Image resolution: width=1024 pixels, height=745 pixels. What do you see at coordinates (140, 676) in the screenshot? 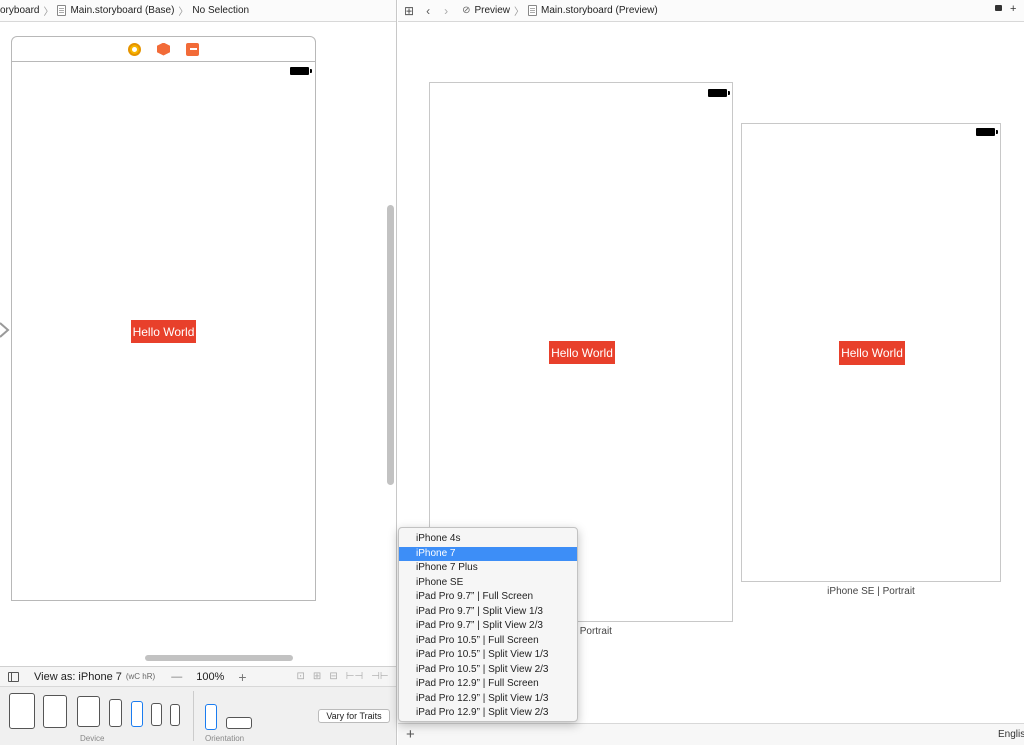
I see `size-class-traits: (wC hR)` at bounding box center [140, 676].